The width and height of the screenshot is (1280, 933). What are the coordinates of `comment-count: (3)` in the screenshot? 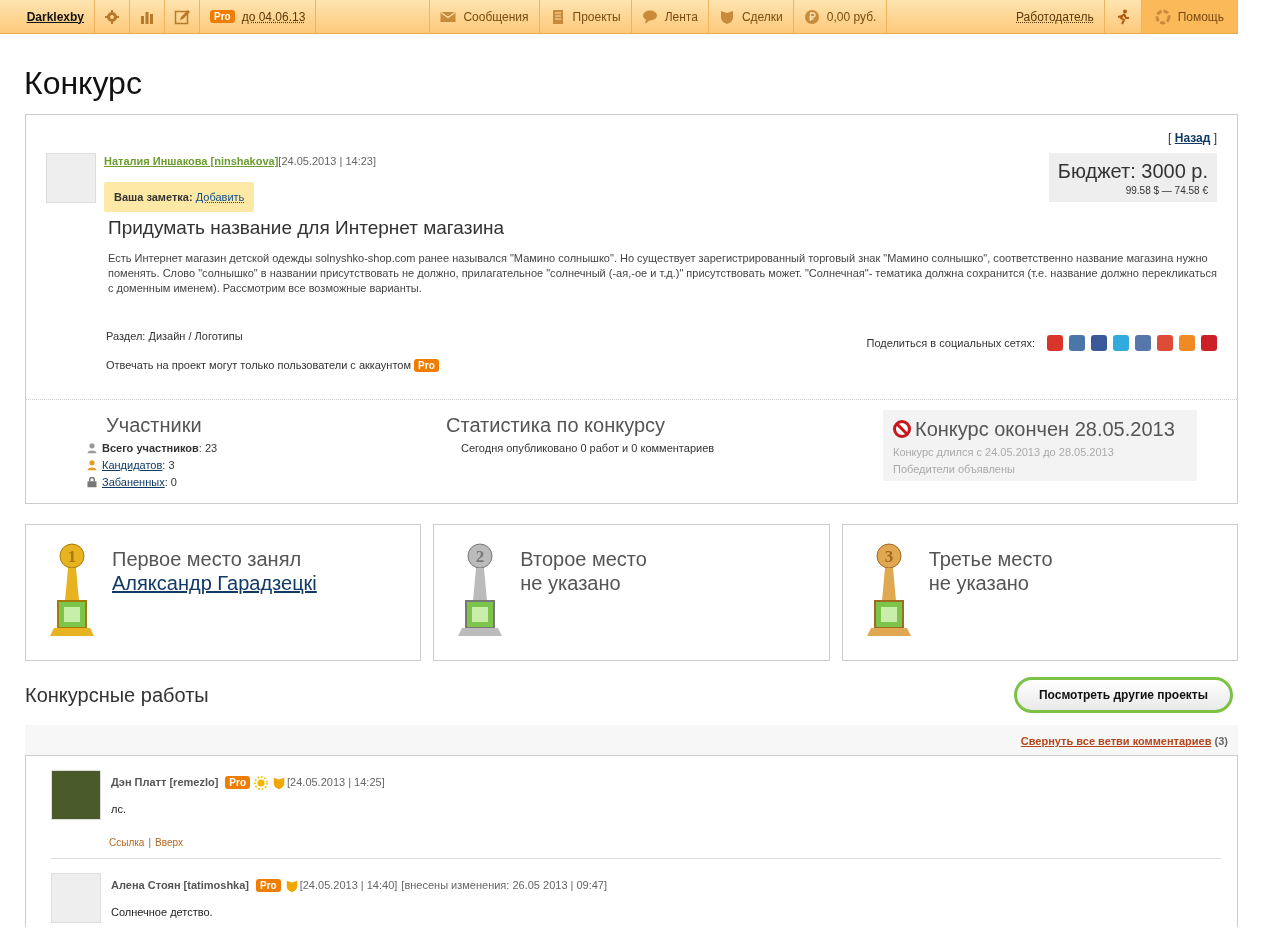 It's located at (1221, 740).